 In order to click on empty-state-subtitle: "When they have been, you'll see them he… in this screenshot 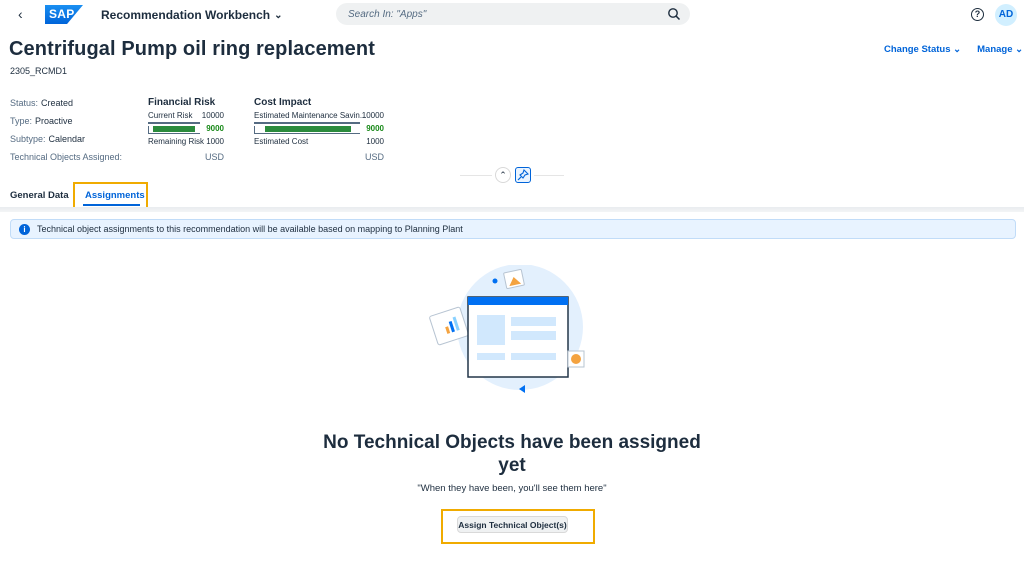, I will do `click(512, 488)`.